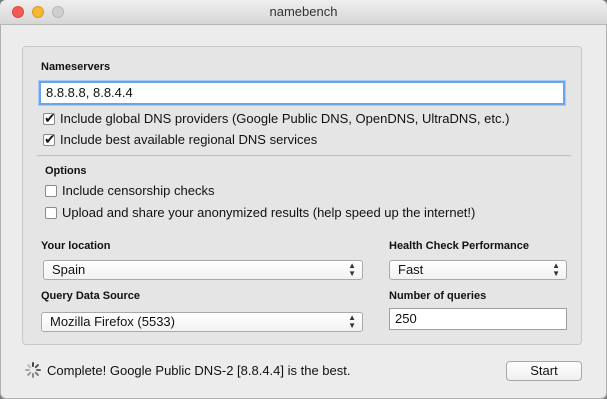  What do you see at coordinates (49, 118) in the screenshot?
I see `include-global-dns-checkbox` at bounding box center [49, 118].